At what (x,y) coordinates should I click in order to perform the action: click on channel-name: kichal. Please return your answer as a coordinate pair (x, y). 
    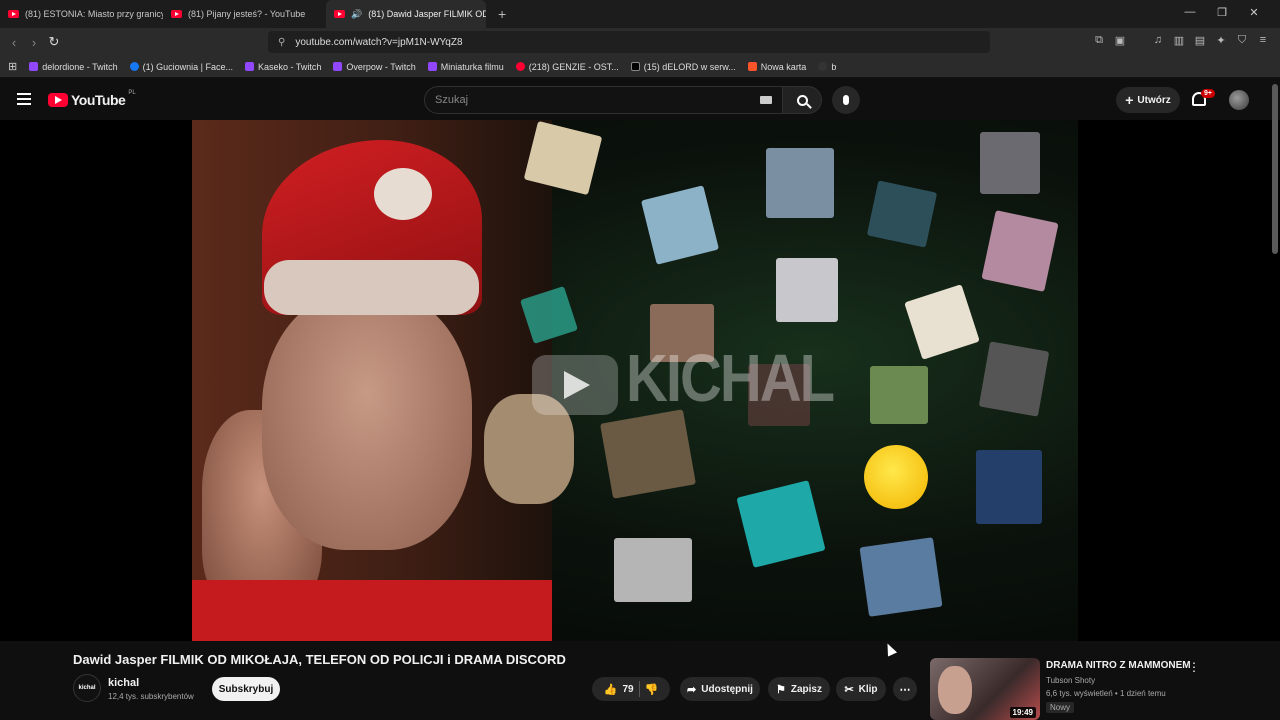
    Looking at the image, I should click on (123, 683).